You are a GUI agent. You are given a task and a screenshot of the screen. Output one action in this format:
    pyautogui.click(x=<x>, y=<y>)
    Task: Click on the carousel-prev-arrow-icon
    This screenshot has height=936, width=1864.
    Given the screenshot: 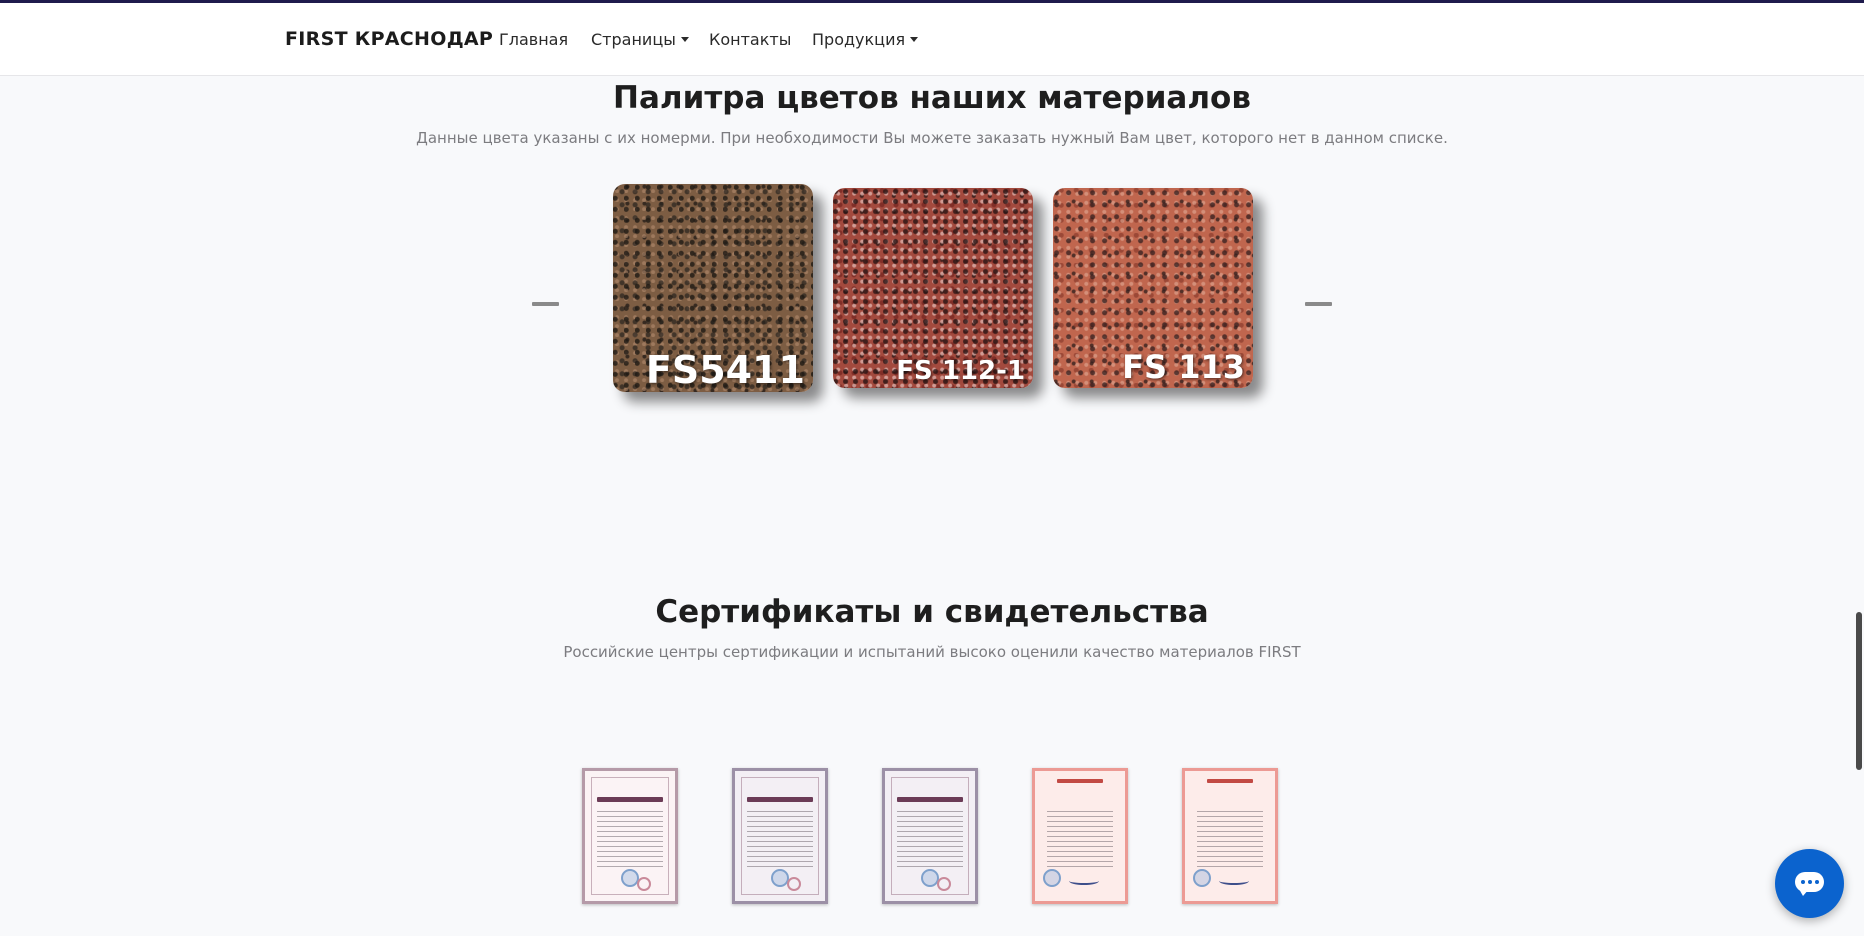 What is the action you would take?
    pyautogui.click(x=545, y=304)
    